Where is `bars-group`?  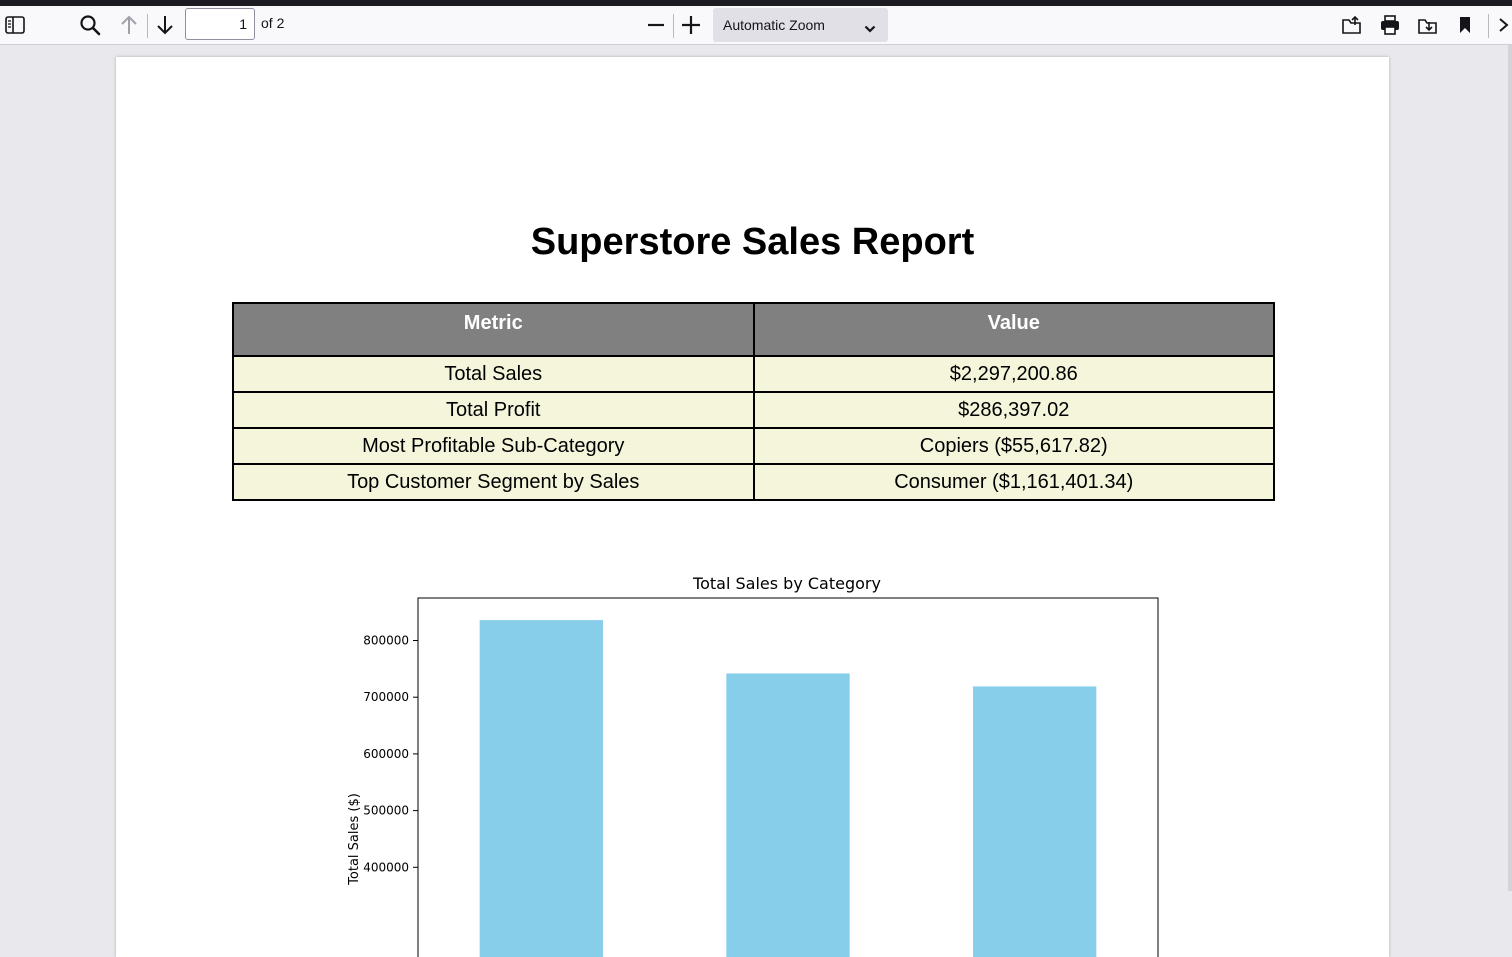 bars-group is located at coordinates (788, 788).